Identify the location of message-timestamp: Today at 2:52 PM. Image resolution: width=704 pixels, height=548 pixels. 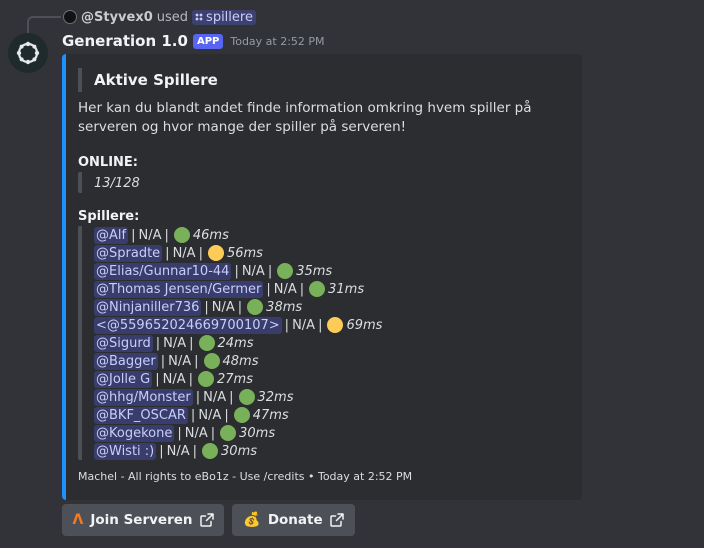
(277, 41).